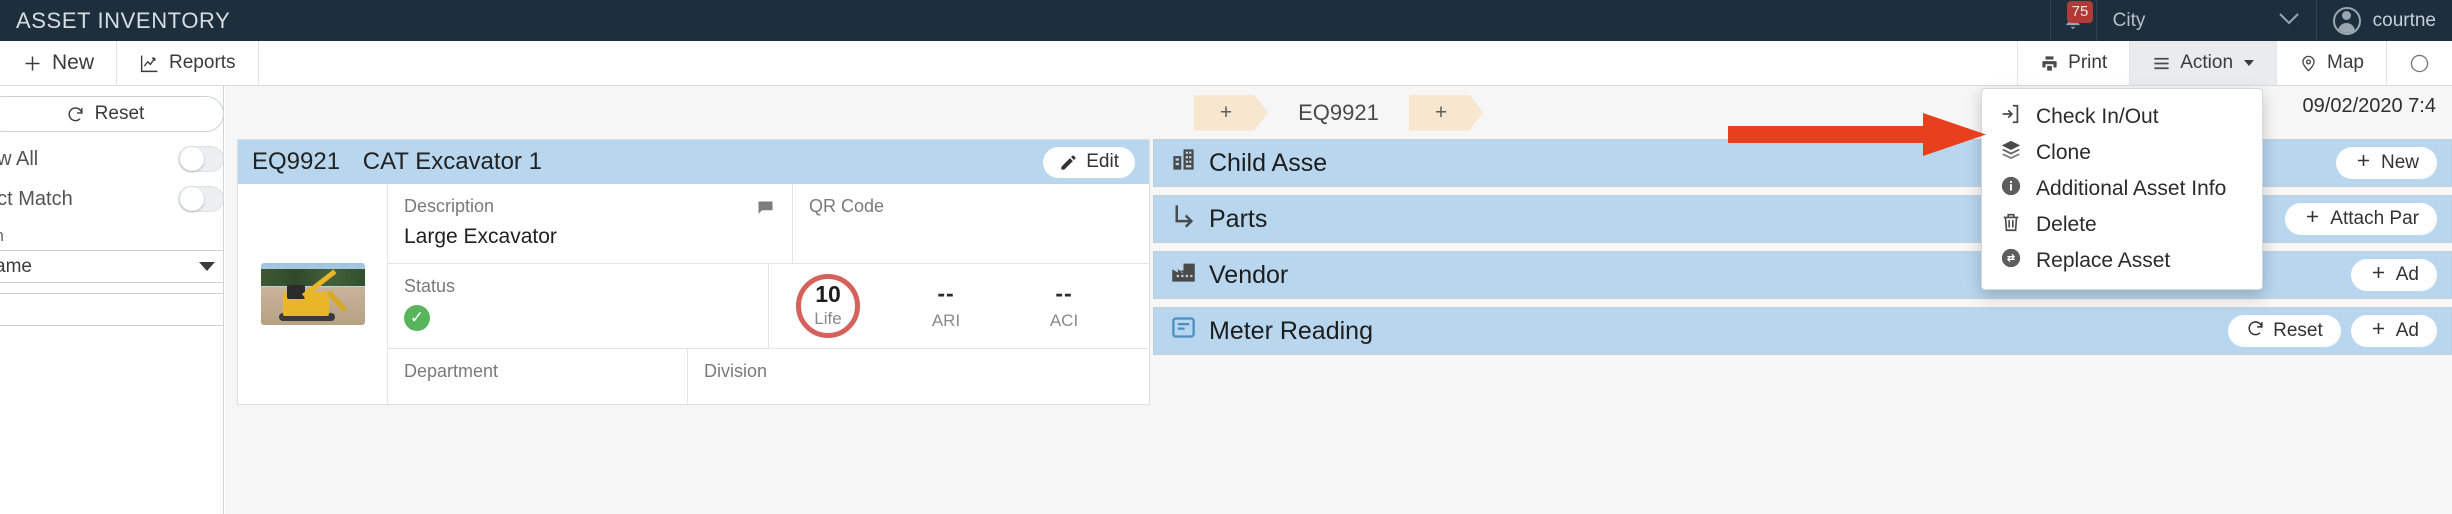 The image size is (2452, 514). I want to click on reports-button: Reports, so click(188, 63).